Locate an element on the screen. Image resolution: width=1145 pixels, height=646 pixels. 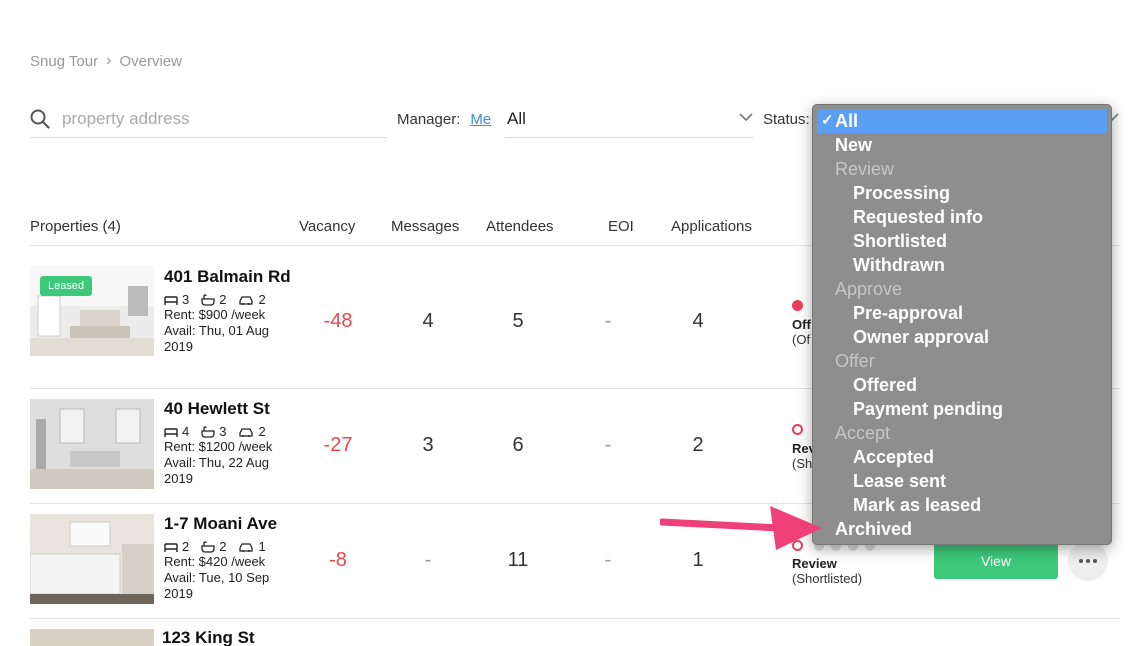
status-option-accept: Accept is located at coordinates (962, 433).